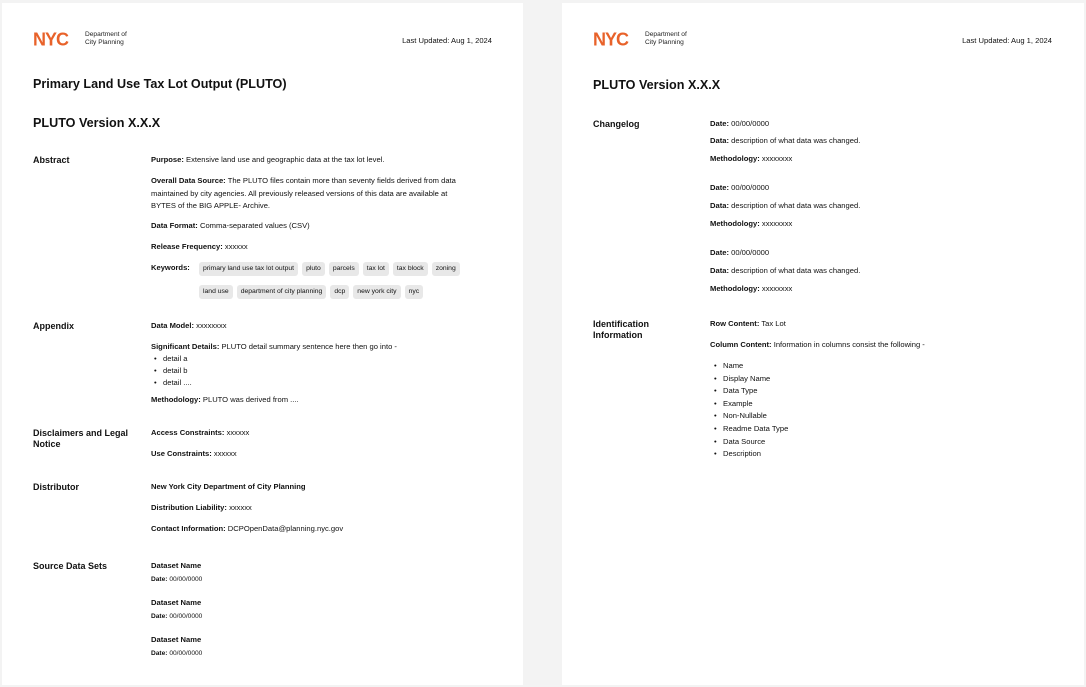 The width and height of the screenshot is (1086, 687). I want to click on version-heading: PLUTO Version X.X.X, so click(97, 123).